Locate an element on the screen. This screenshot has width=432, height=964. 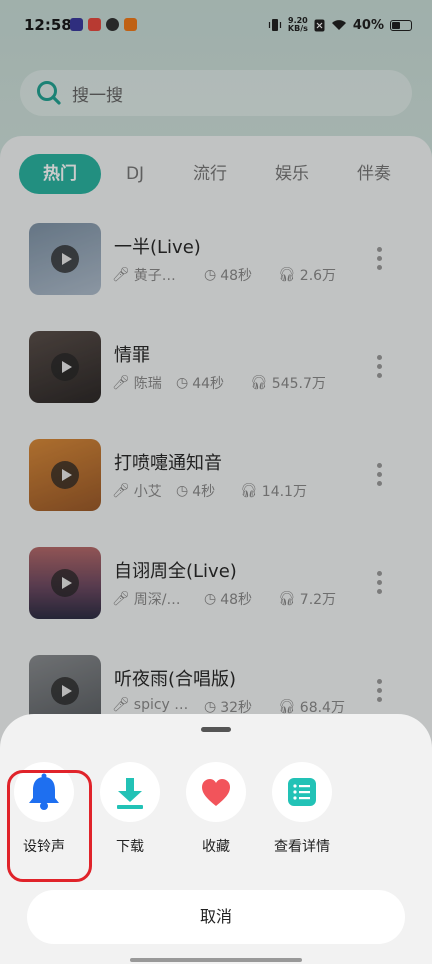
list-icon is located at coordinates (302, 792).